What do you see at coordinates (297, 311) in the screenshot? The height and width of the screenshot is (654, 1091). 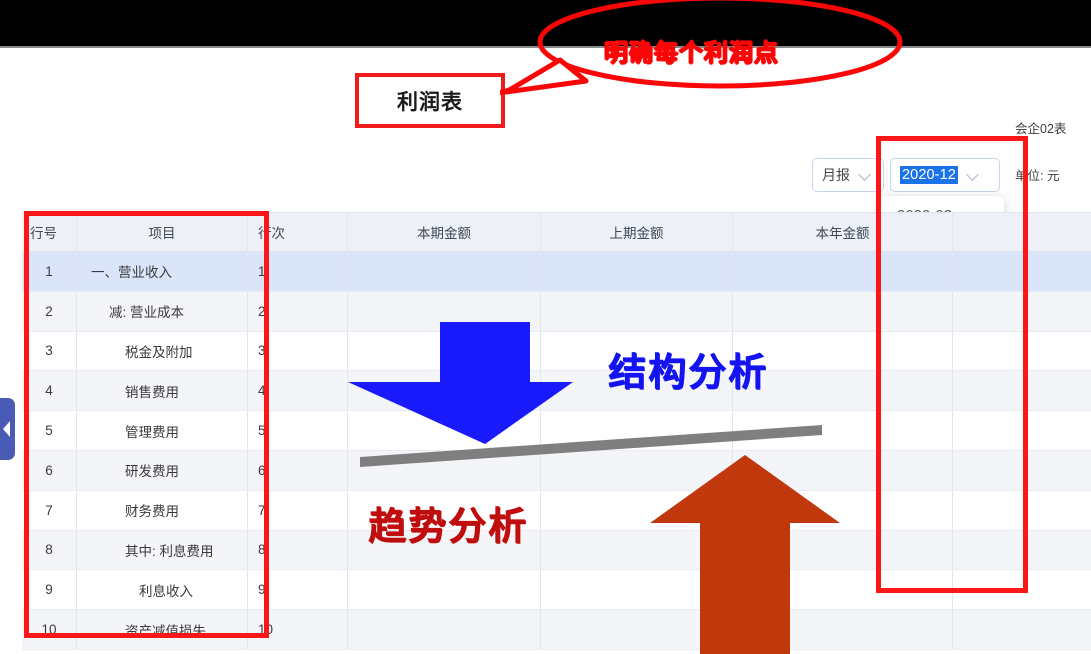 I see `row-index-cell: 2` at bounding box center [297, 311].